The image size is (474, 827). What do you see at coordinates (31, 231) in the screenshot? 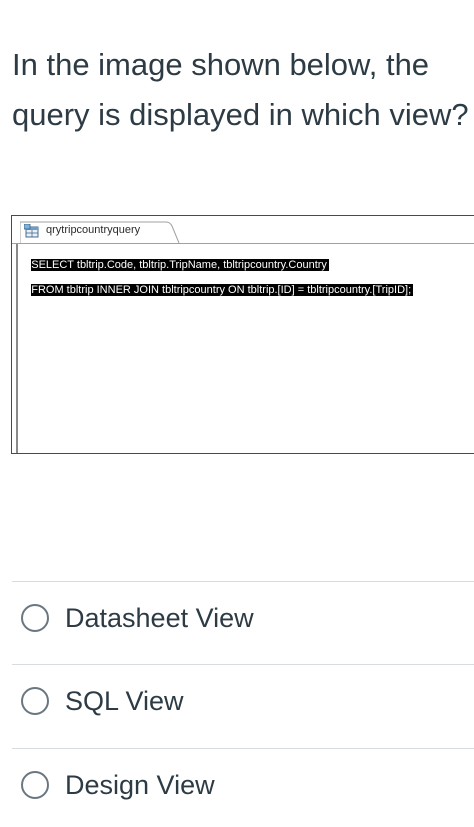
I see `query-icon` at bounding box center [31, 231].